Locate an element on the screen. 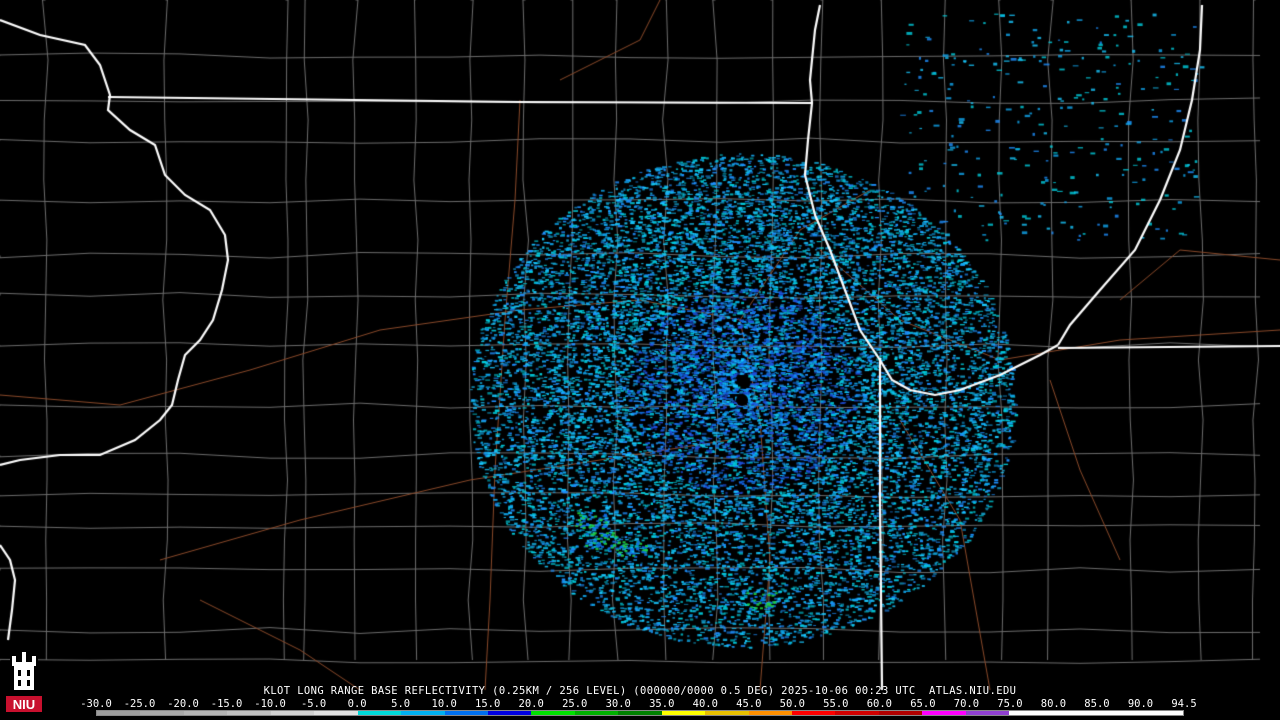 The width and height of the screenshot is (1280, 720). colorbar-tick-label: 25.0 is located at coordinates (575, 704).